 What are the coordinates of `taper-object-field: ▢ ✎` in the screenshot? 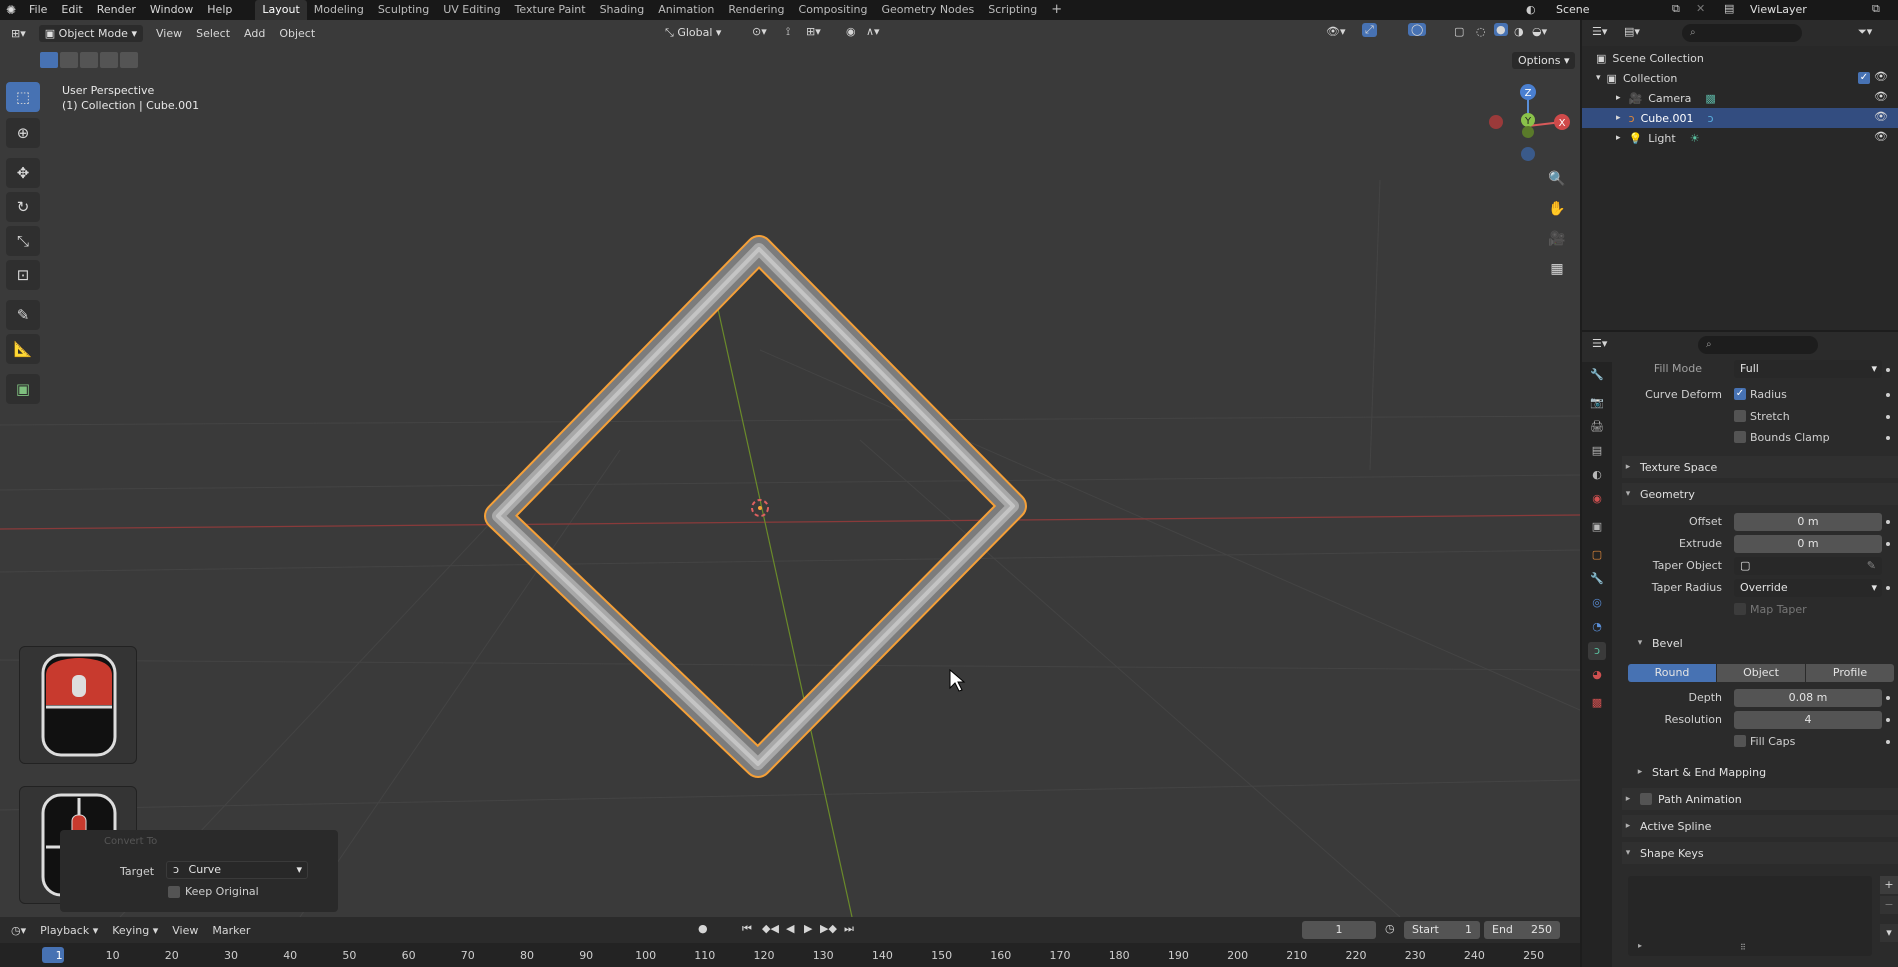 It's located at (1808, 566).